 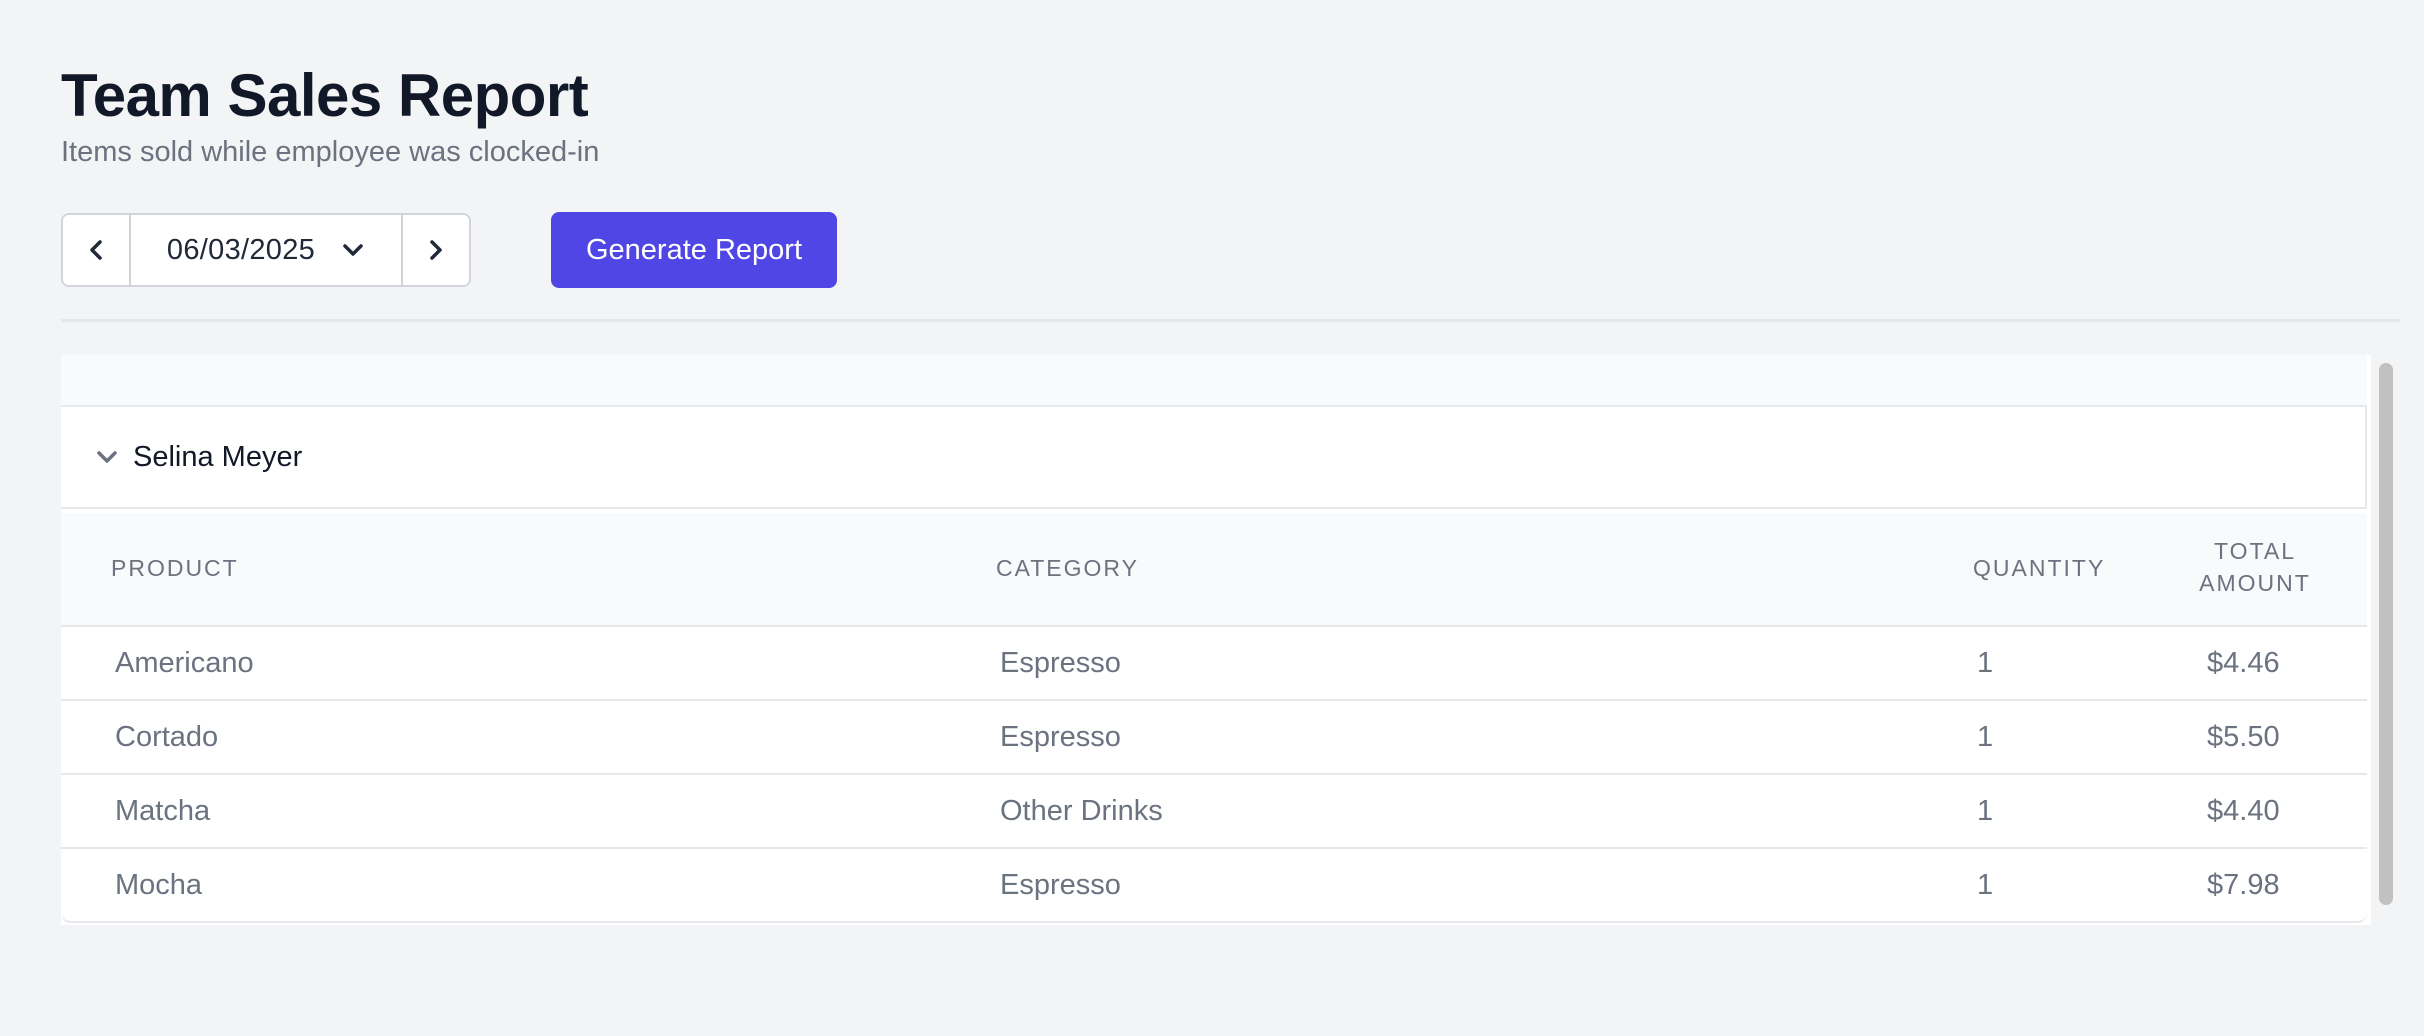 What do you see at coordinates (218, 456) in the screenshot?
I see `employee-name: Selina Meyer` at bounding box center [218, 456].